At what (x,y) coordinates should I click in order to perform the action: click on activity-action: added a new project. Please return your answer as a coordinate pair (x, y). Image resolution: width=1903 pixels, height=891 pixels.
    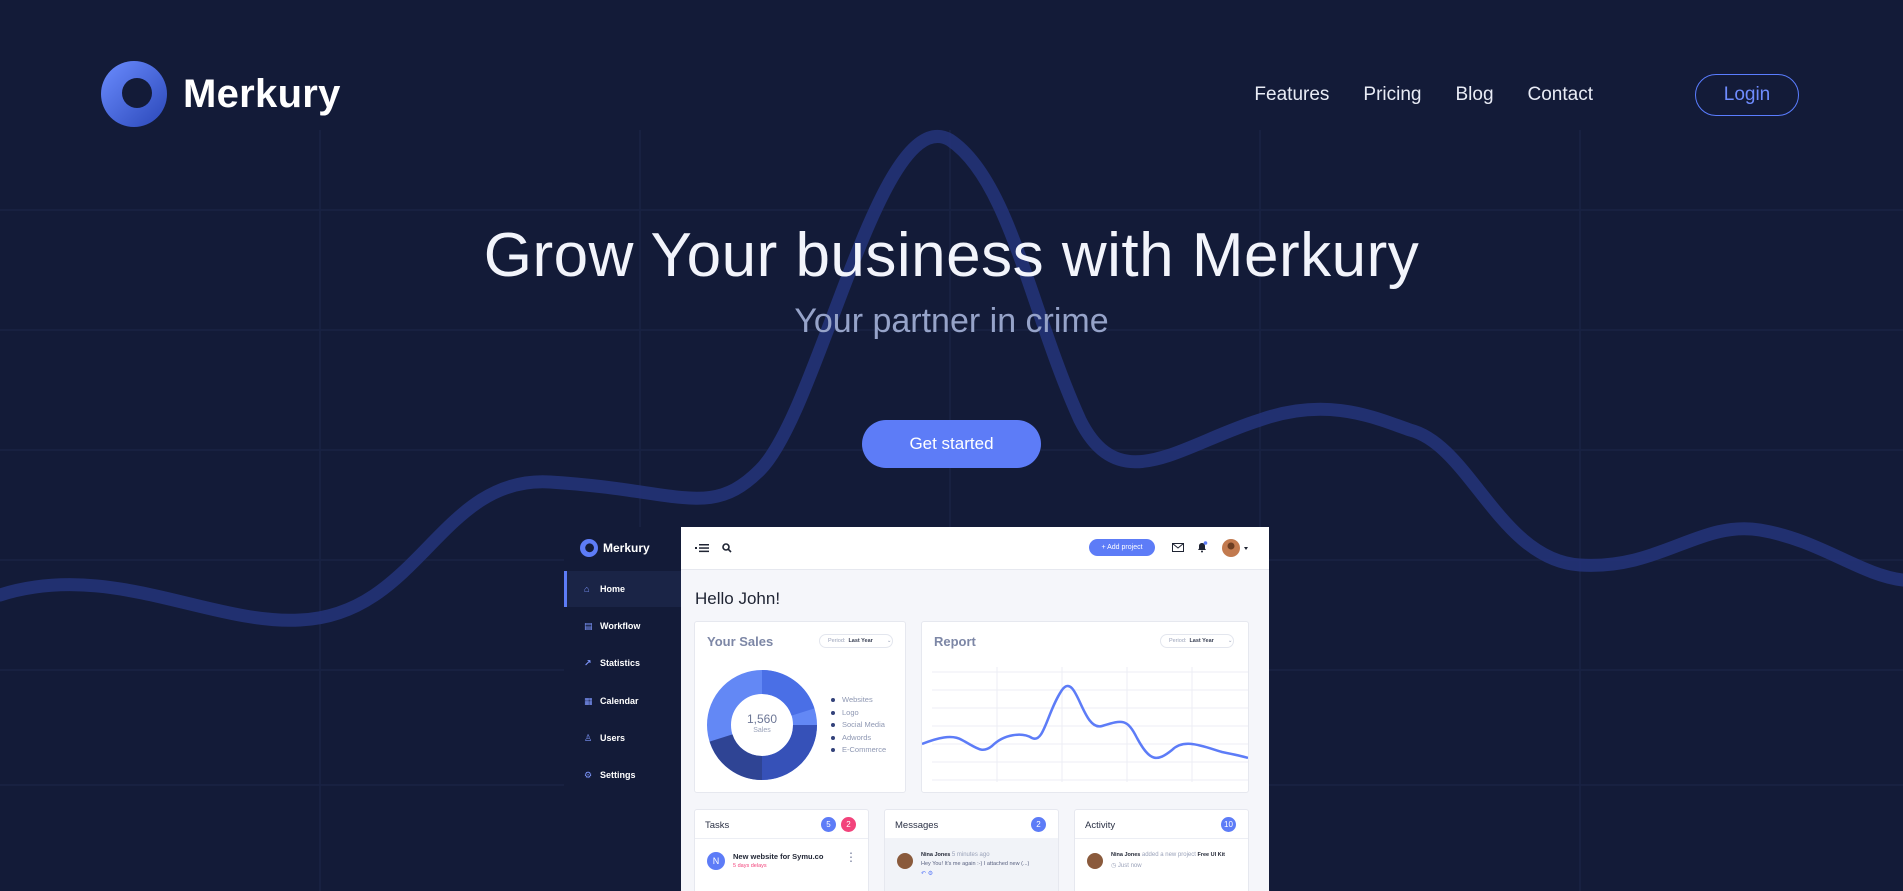
    Looking at the image, I should click on (1168, 855).